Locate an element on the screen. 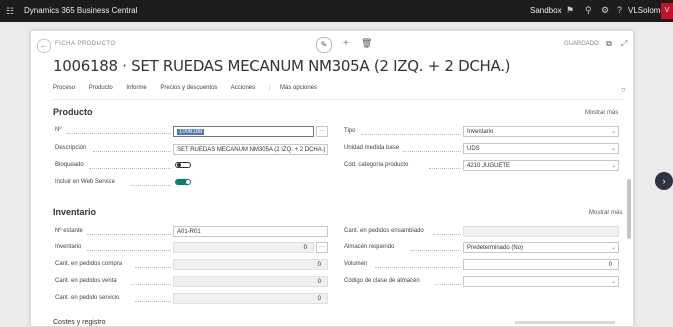 This screenshot has height=327, width=673. section-producto: Producto is located at coordinates (73, 112).